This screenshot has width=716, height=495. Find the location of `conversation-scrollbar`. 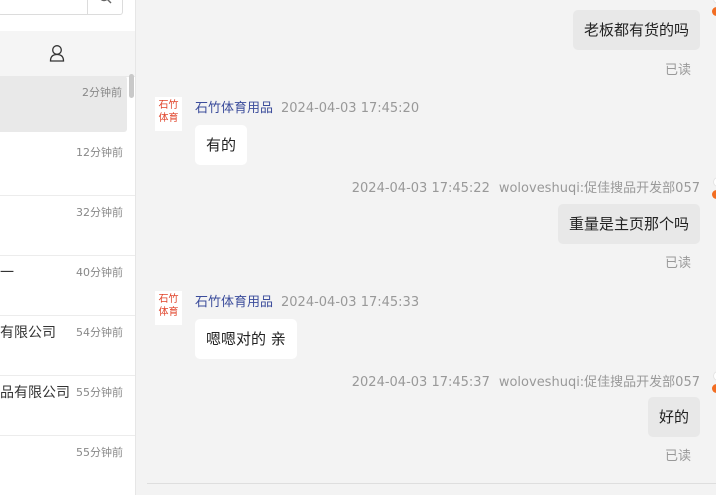

conversation-scrollbar is located at coordinates (131, 86).